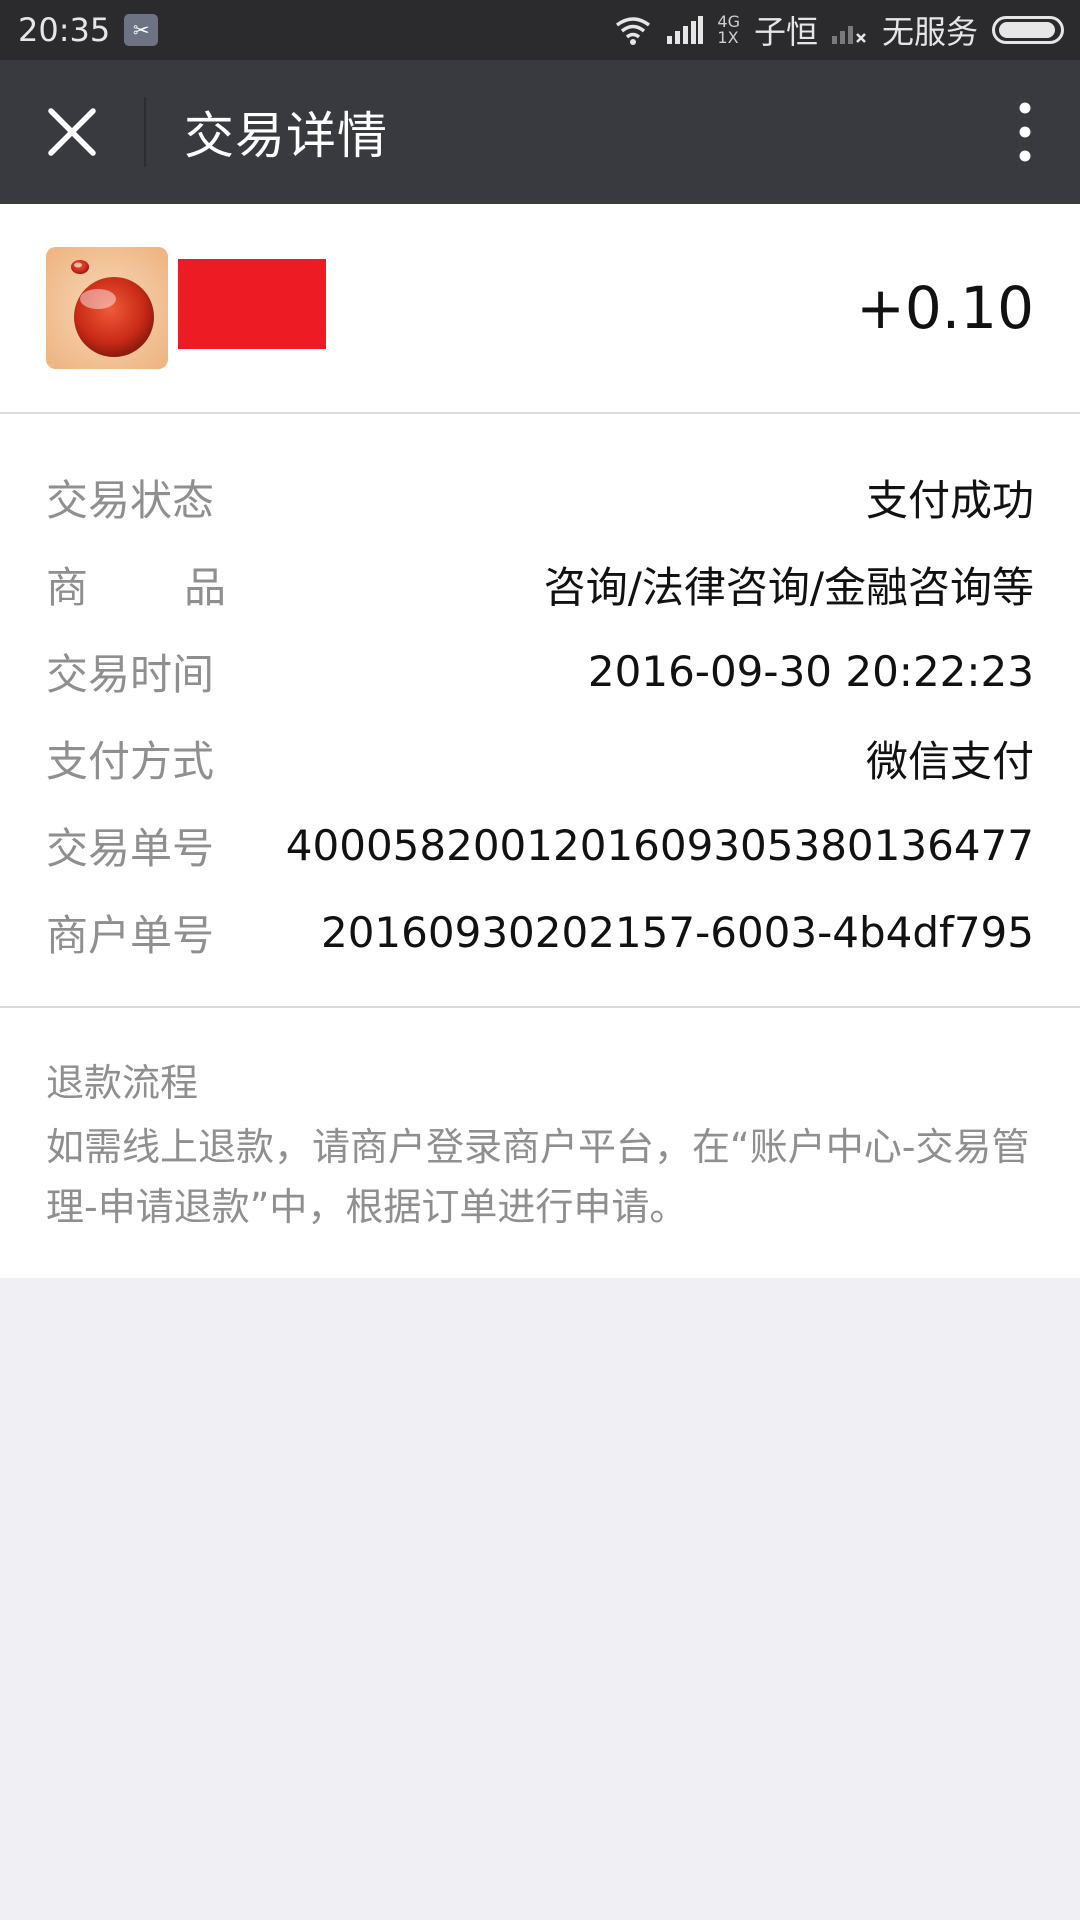 The width and height of the screenshot is (1080, 1920). Describe the element at coordinates (130, 500) in the screenshot. I see `detail-label: 交易状态` at that location.